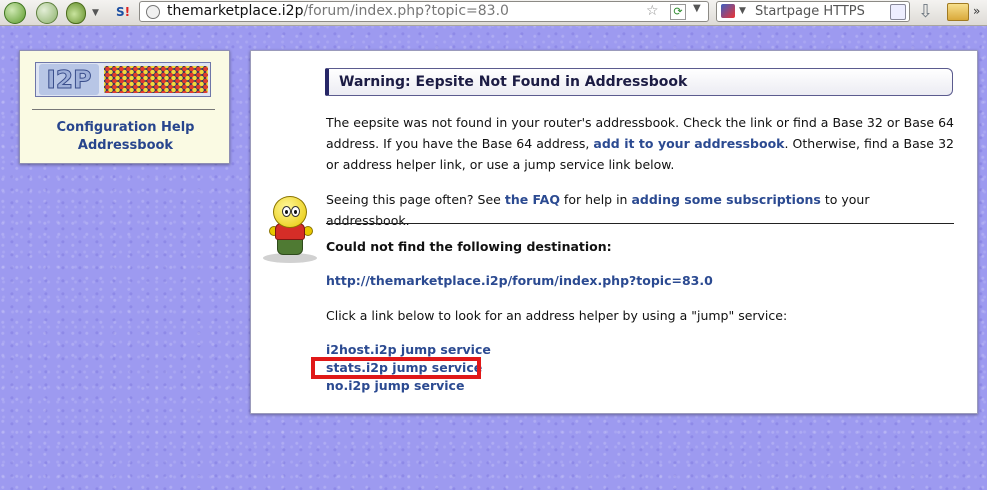 The height and width of the screenshot is (490, 987). I want to click on search-input: Startpage HTTPS, so click(810, 11).